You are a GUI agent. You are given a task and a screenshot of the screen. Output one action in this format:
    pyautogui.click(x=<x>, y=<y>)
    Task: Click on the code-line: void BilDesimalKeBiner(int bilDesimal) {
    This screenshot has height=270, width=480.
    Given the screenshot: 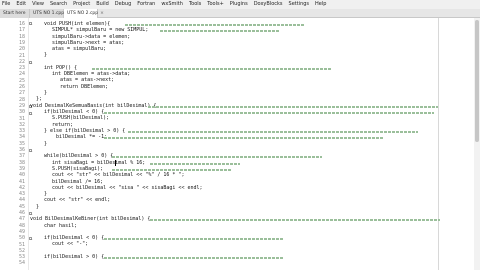 What is the action you would take?
    pyautogui.click(x=90, y=219)
    